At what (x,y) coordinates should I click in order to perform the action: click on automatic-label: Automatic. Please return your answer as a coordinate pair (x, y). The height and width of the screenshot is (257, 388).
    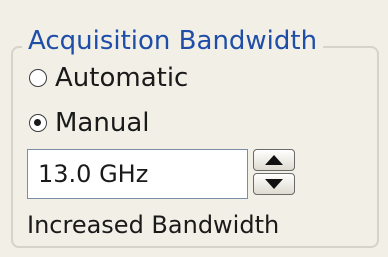
    Looking at the image, I should click on (122, 78).